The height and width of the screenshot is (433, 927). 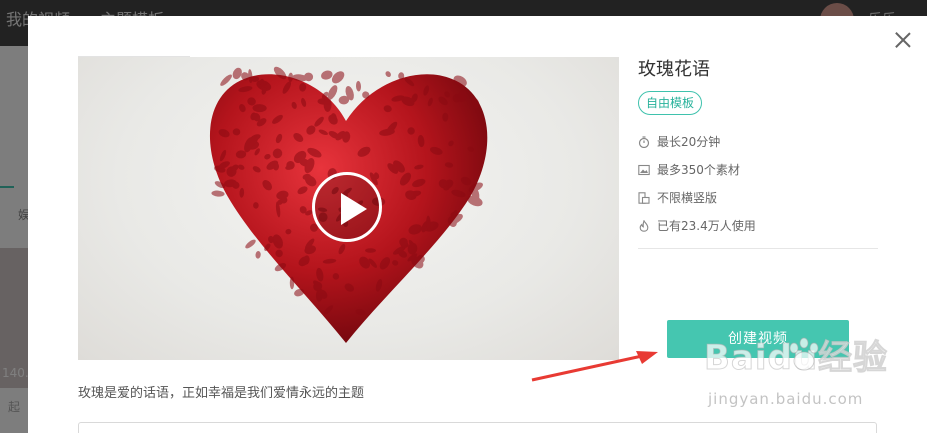 What do you see at coordinates (644, 142) in the screenshot?
I see `timer-icon` at bounding box center [644, 142].